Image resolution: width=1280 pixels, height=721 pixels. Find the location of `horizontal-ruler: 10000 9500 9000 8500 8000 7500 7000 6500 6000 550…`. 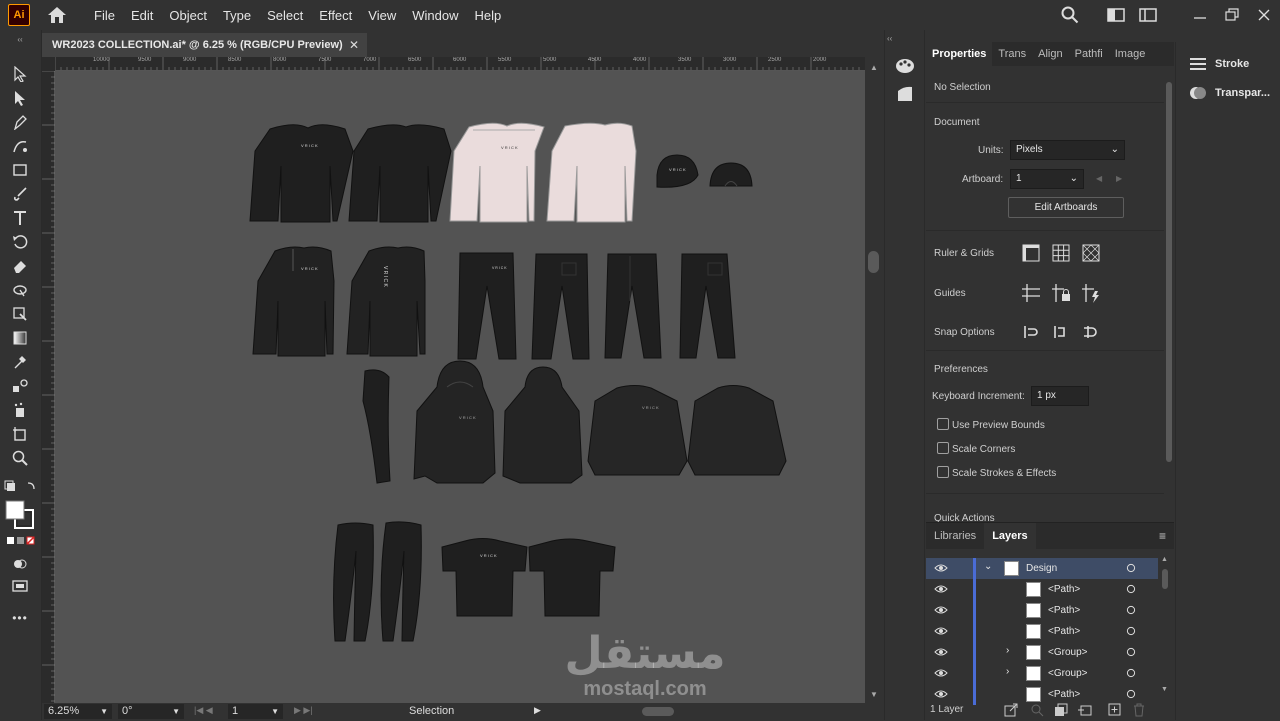

horizontal-ruler: 10000 9500 9000 8500 8000 7500 7000 6500 6000 550… is located at coordinates (460, 64).